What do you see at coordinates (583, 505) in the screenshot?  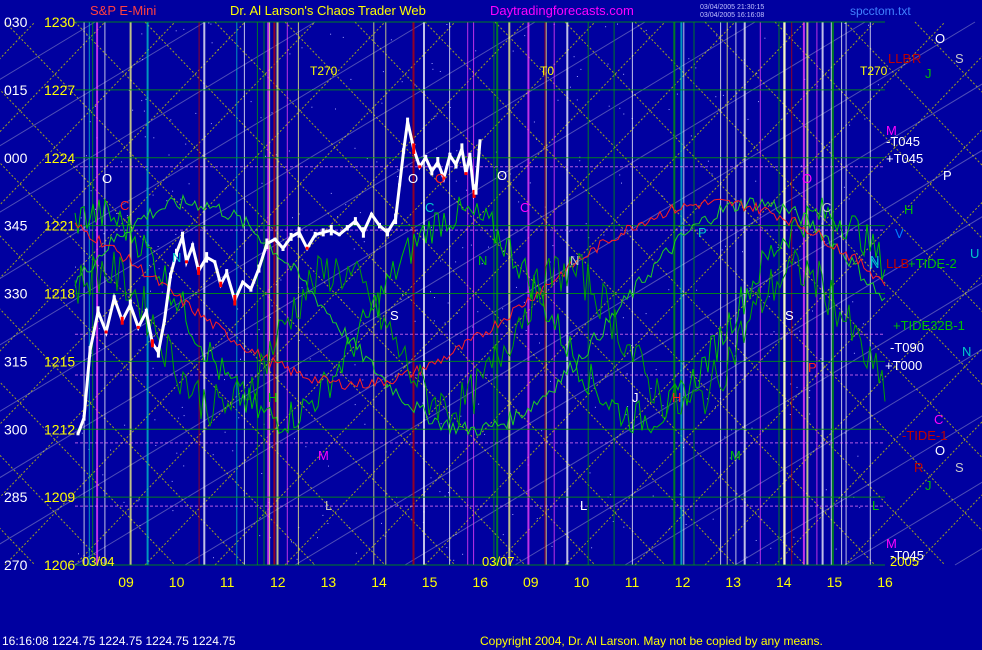 I see `planet-letter: L` at bounding box center [583, 505].